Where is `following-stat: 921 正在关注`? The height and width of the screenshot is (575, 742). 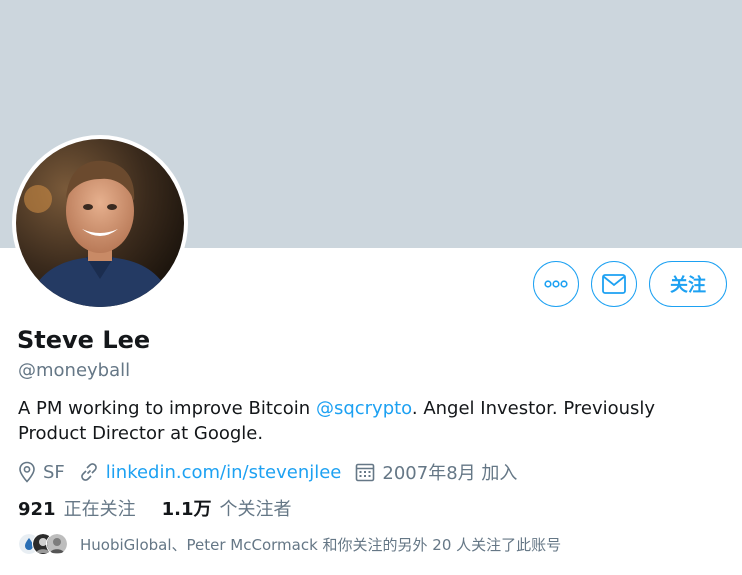 following-stat: 921 正在关注 is located at coordinates (77, 508).